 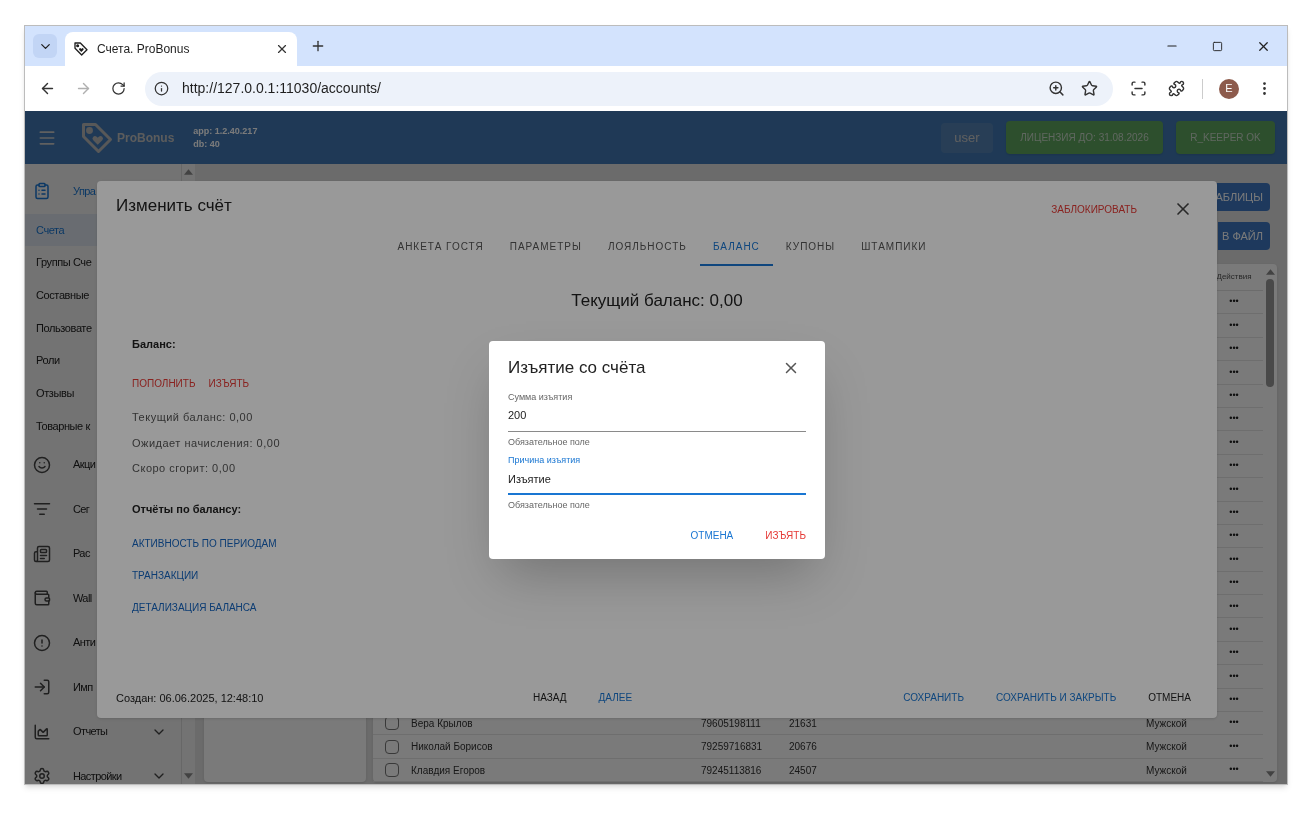 What do you see at coordinates (452, 747) in the screenshot?
I see `table-cell: Николай Борисов` at bounding box center [452, 747].